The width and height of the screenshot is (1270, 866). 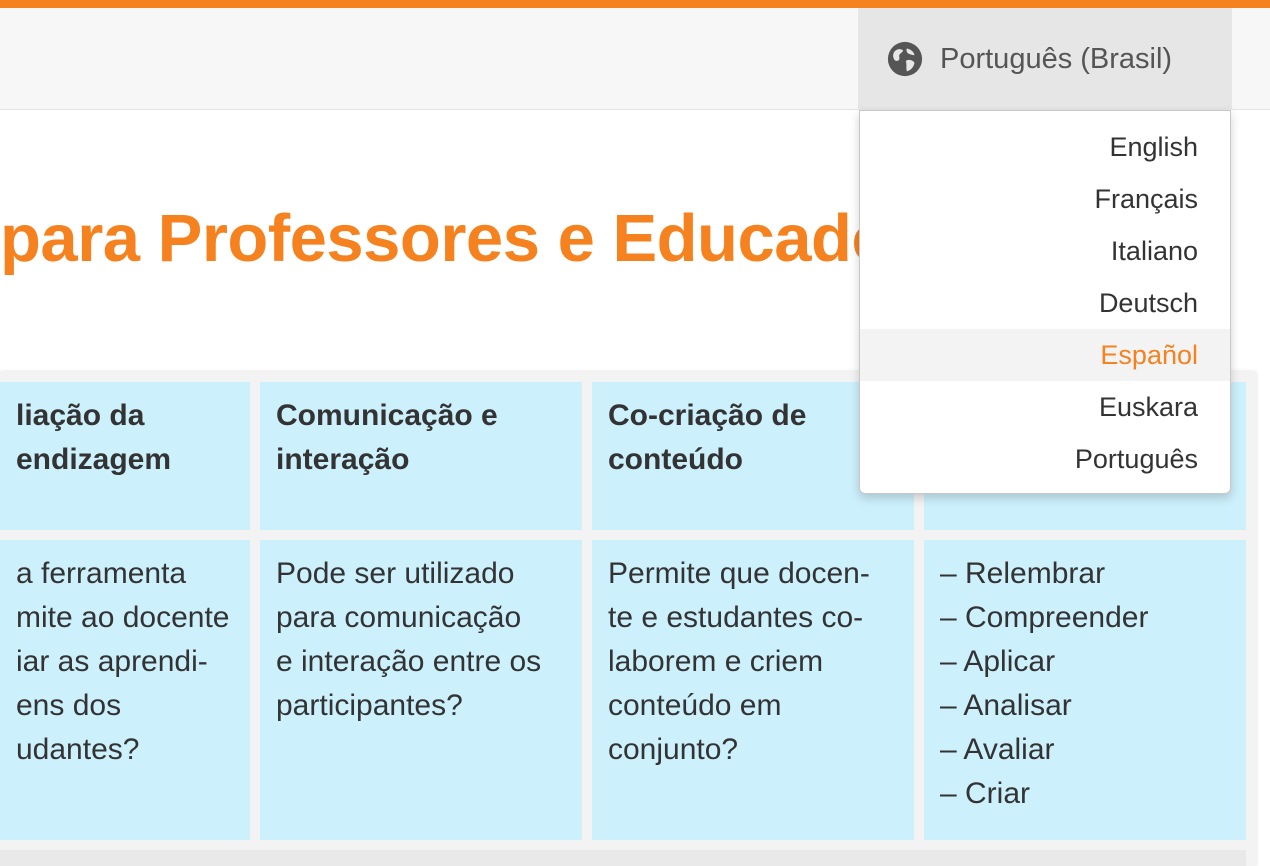 I want to click on language-selector-label: Português (Brasil), so click(x=1056, y=58).